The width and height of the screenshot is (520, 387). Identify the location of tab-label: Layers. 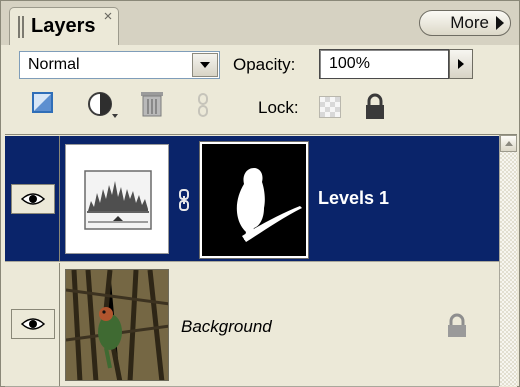
(63, 26).